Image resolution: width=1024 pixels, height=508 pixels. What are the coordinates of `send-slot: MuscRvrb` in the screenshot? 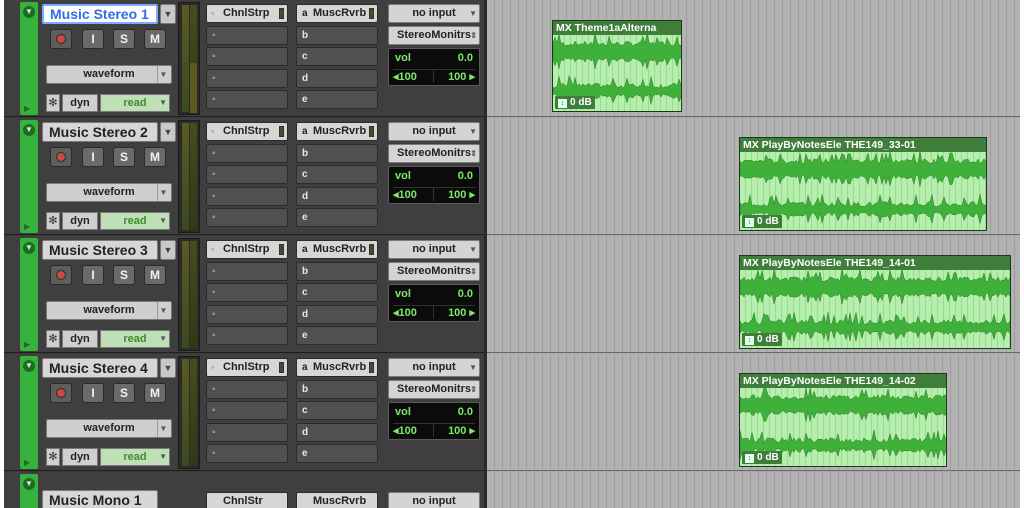 It's located at (337, 500).